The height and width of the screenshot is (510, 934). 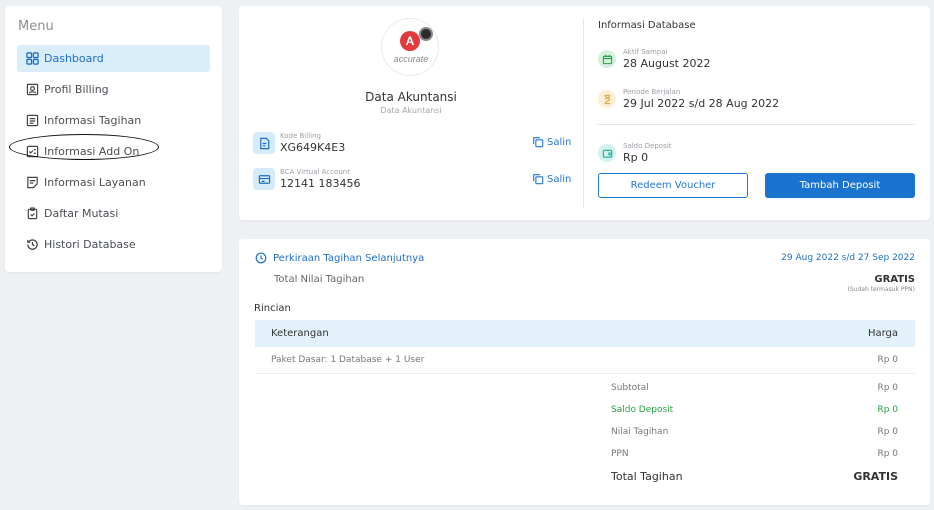 I want to click on sidebar-item-informasi-tagihan: Informasi Tagihan, so click(x=113, y=120).